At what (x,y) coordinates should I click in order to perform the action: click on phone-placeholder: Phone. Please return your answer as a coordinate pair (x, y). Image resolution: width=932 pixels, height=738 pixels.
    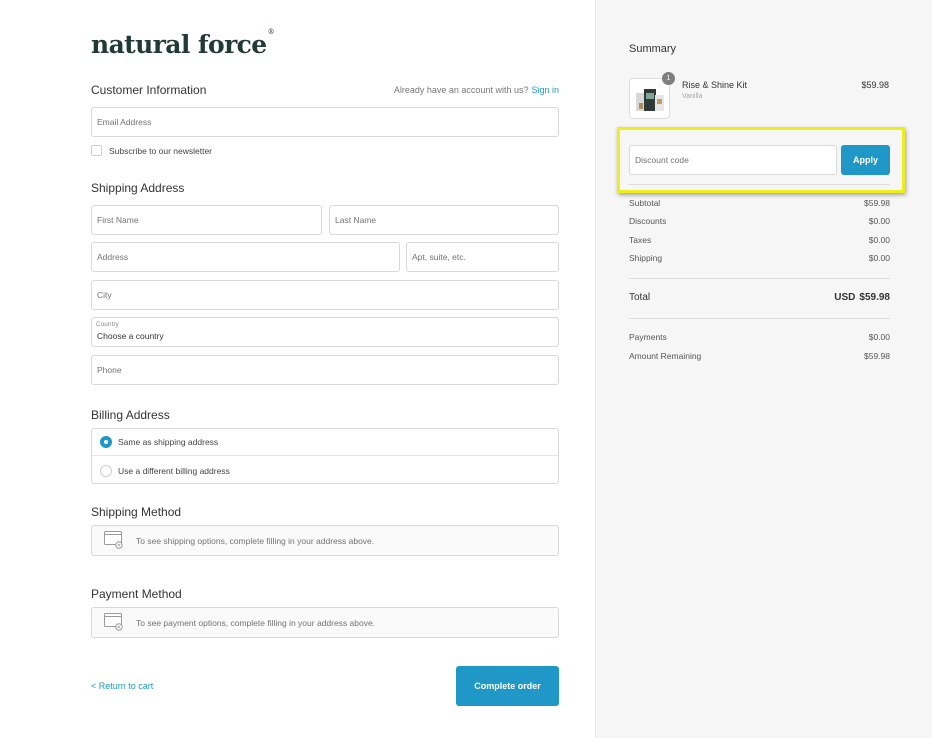
    Looking at the image, I should click on (109, 370).